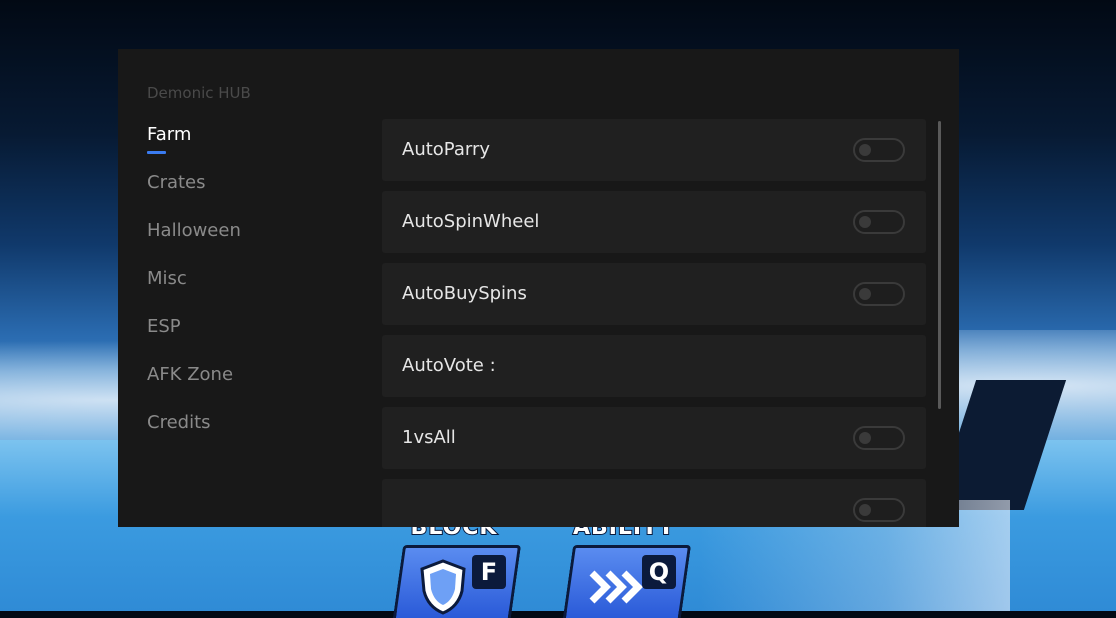 The image size is (1116, 618). Describe the element at coordinates (429, 437) in the screenshot. I see `option-label: 1vsAll` at that location.